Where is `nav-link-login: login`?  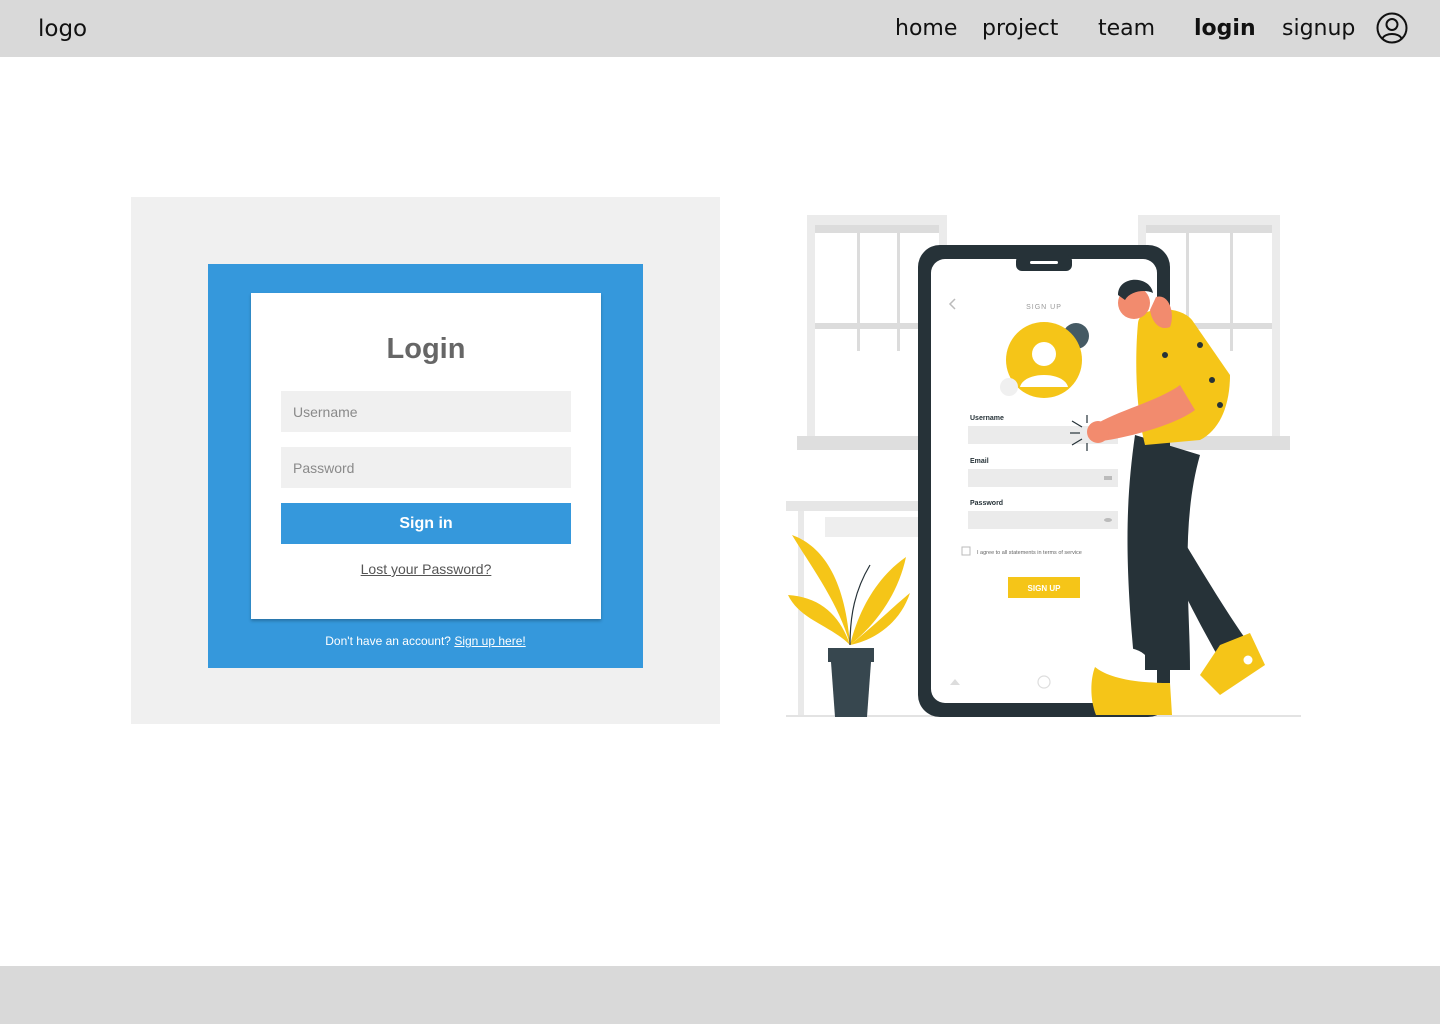 nav-link-login: login is located at coordinates (1225, 28).